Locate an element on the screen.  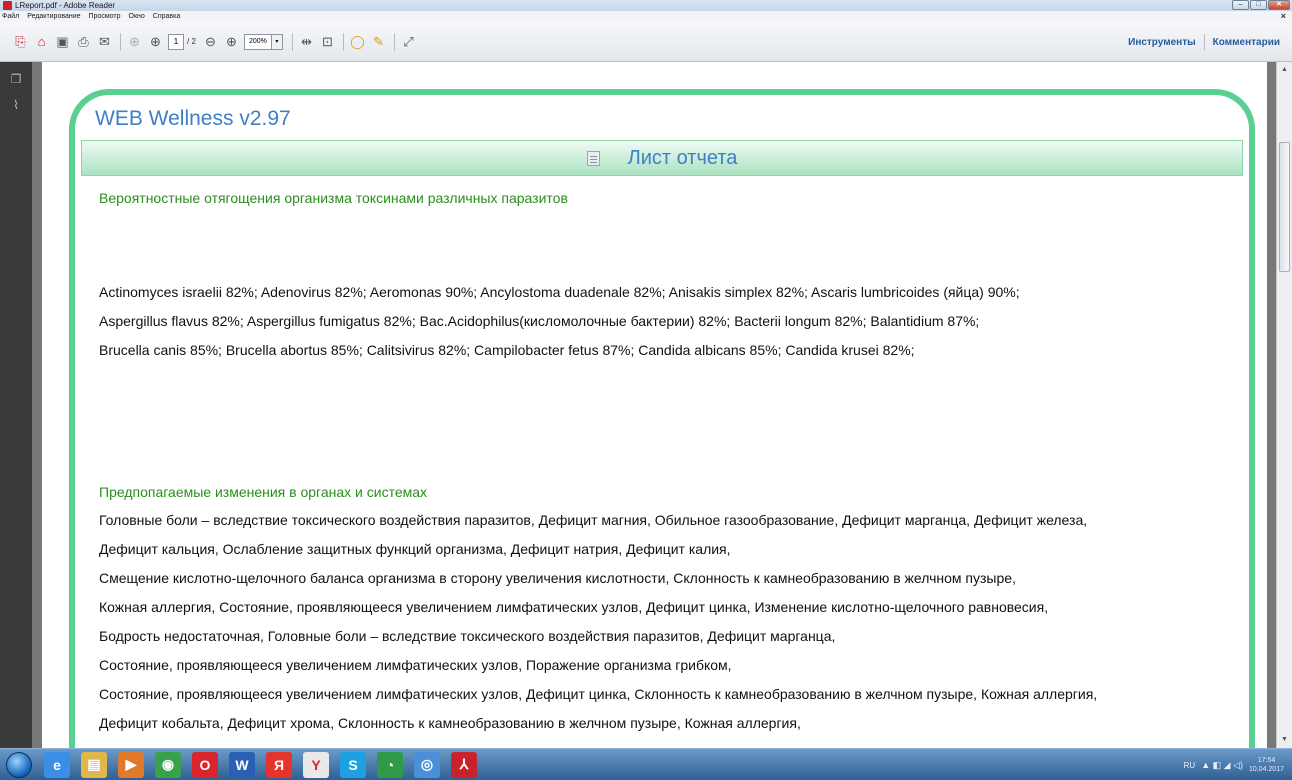
globe-icon: ◎ is located at coordinates (427, 764).